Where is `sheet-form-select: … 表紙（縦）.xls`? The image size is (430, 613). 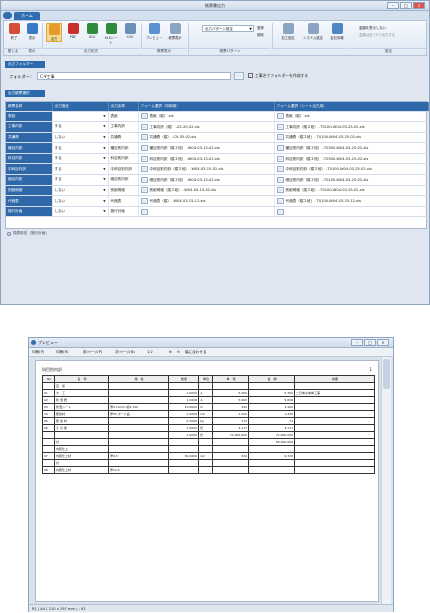
sheet-form-select: … 表紙（縦）.xls is located at coordinates (351, 117).